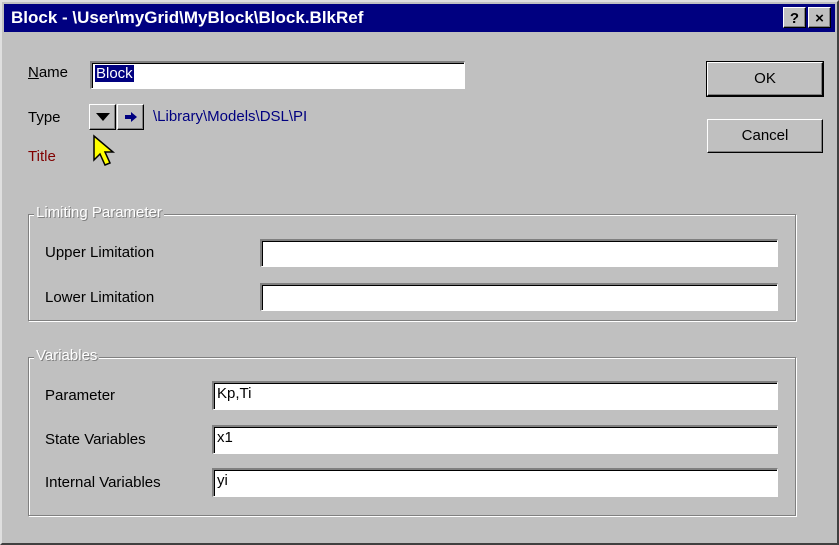 The width and height of the screenshot is (839, 545). Describe the element at coordinates (794, 17) in the screenshot. I see `help-button: ?` at that location.